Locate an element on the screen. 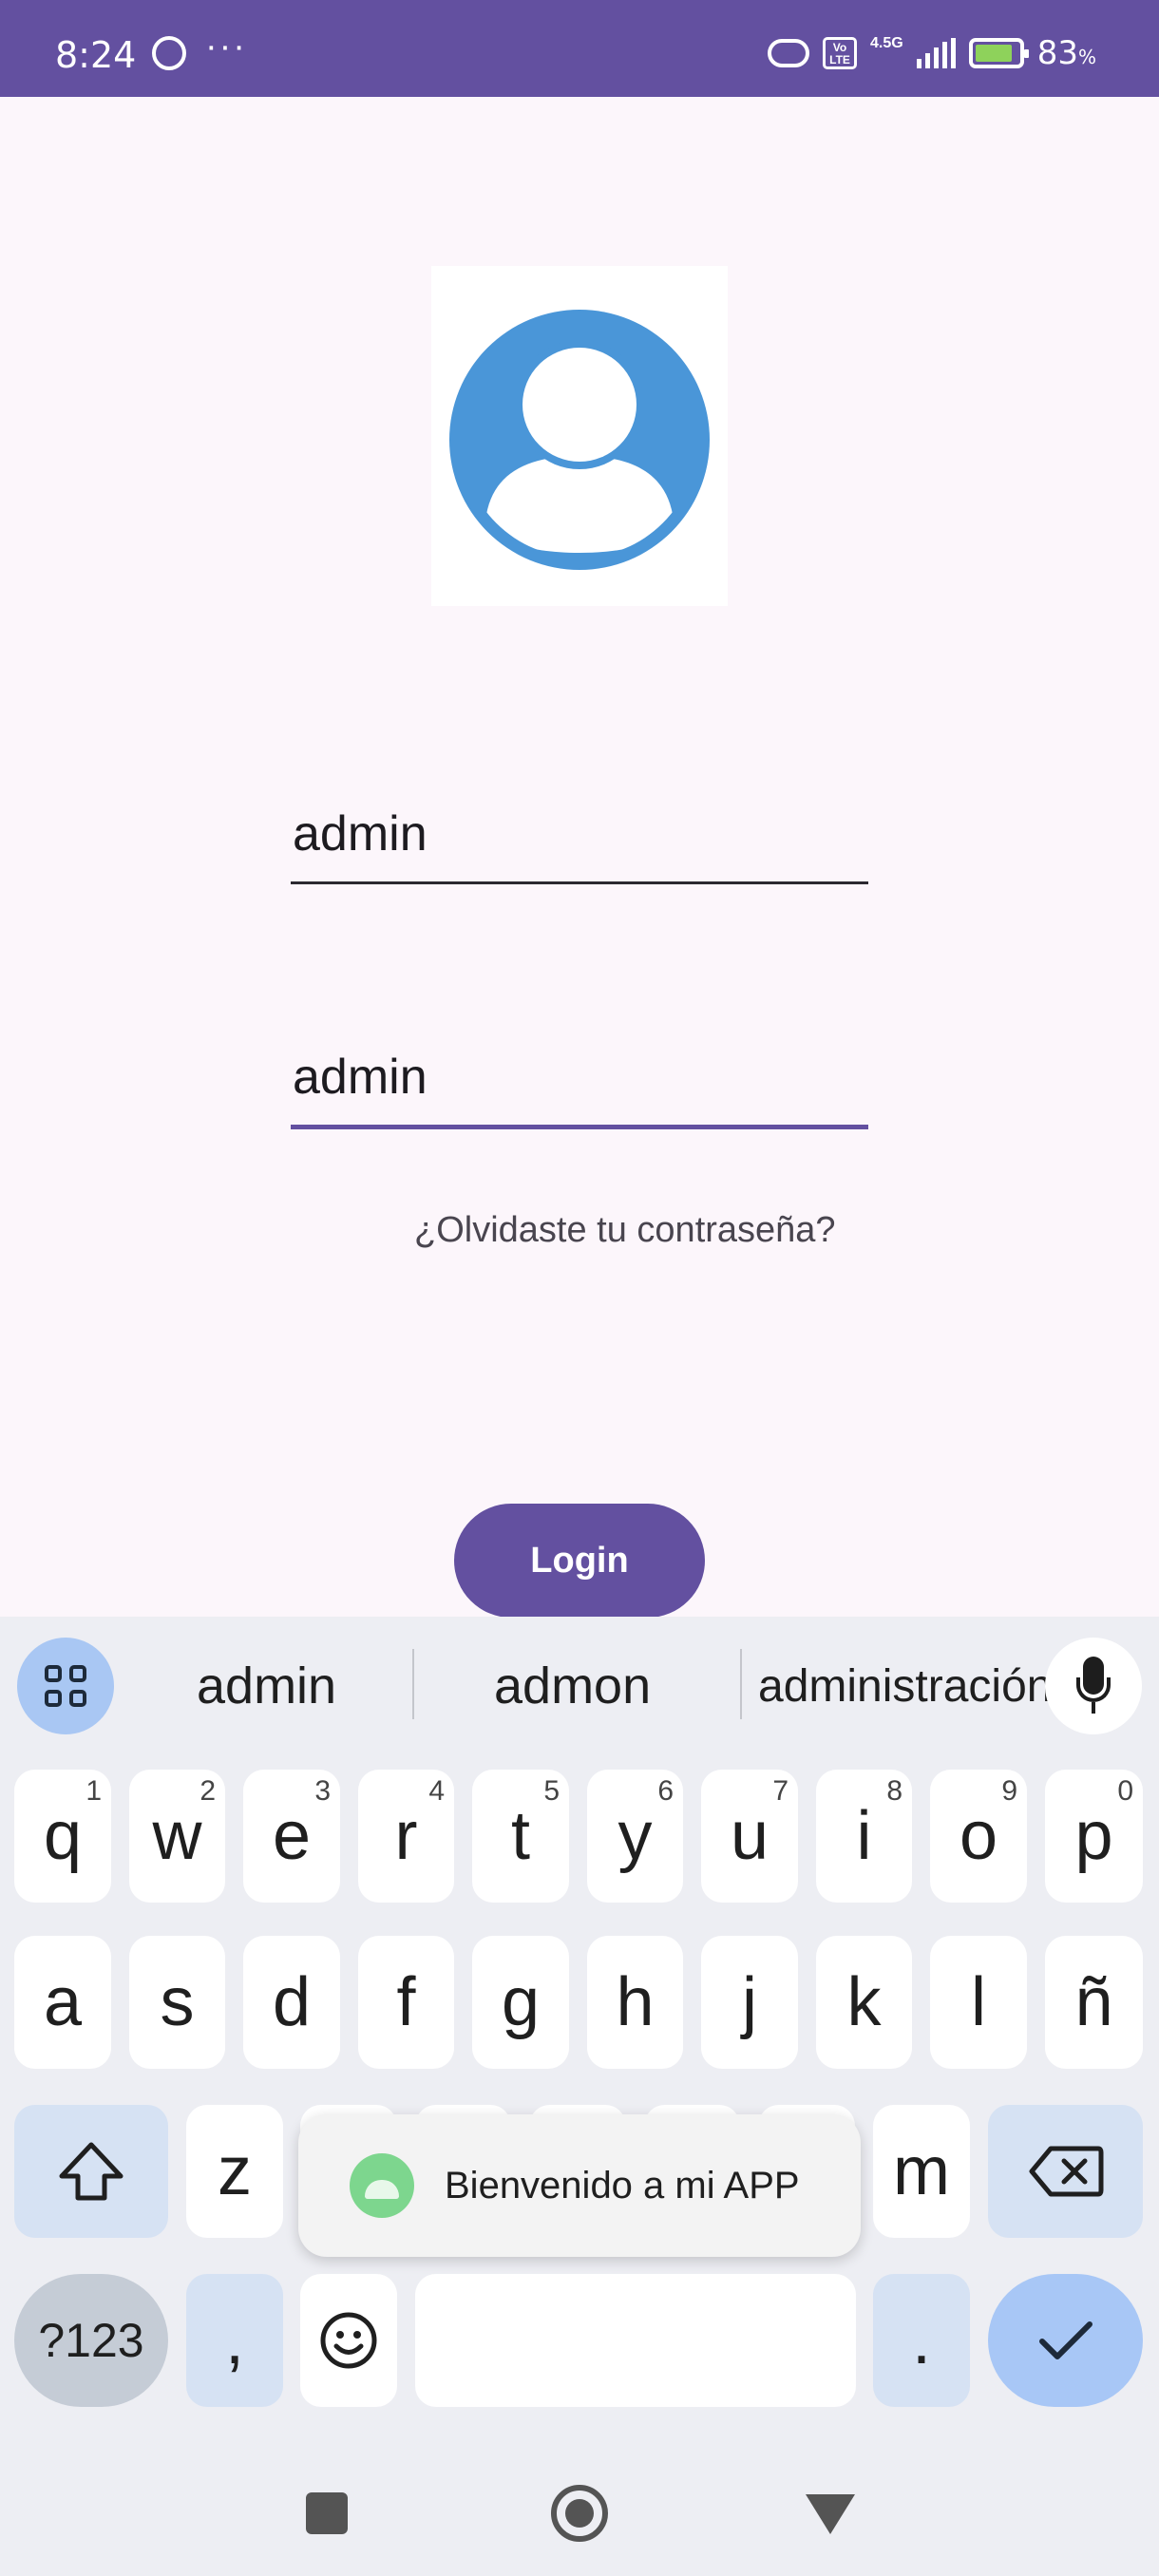  back-icon is located at coordinates (830, 2514).